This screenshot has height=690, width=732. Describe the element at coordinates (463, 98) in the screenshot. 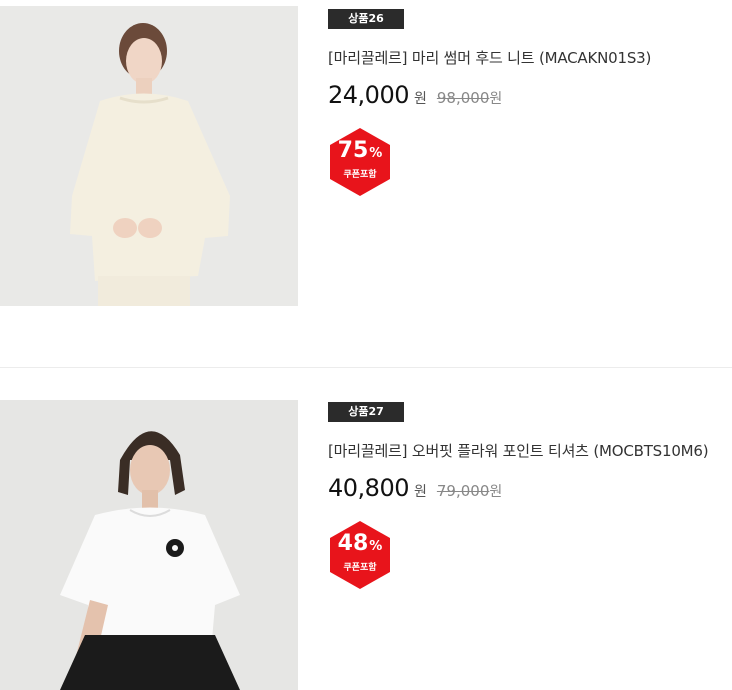

I see `original-price: 98,000` at that location.